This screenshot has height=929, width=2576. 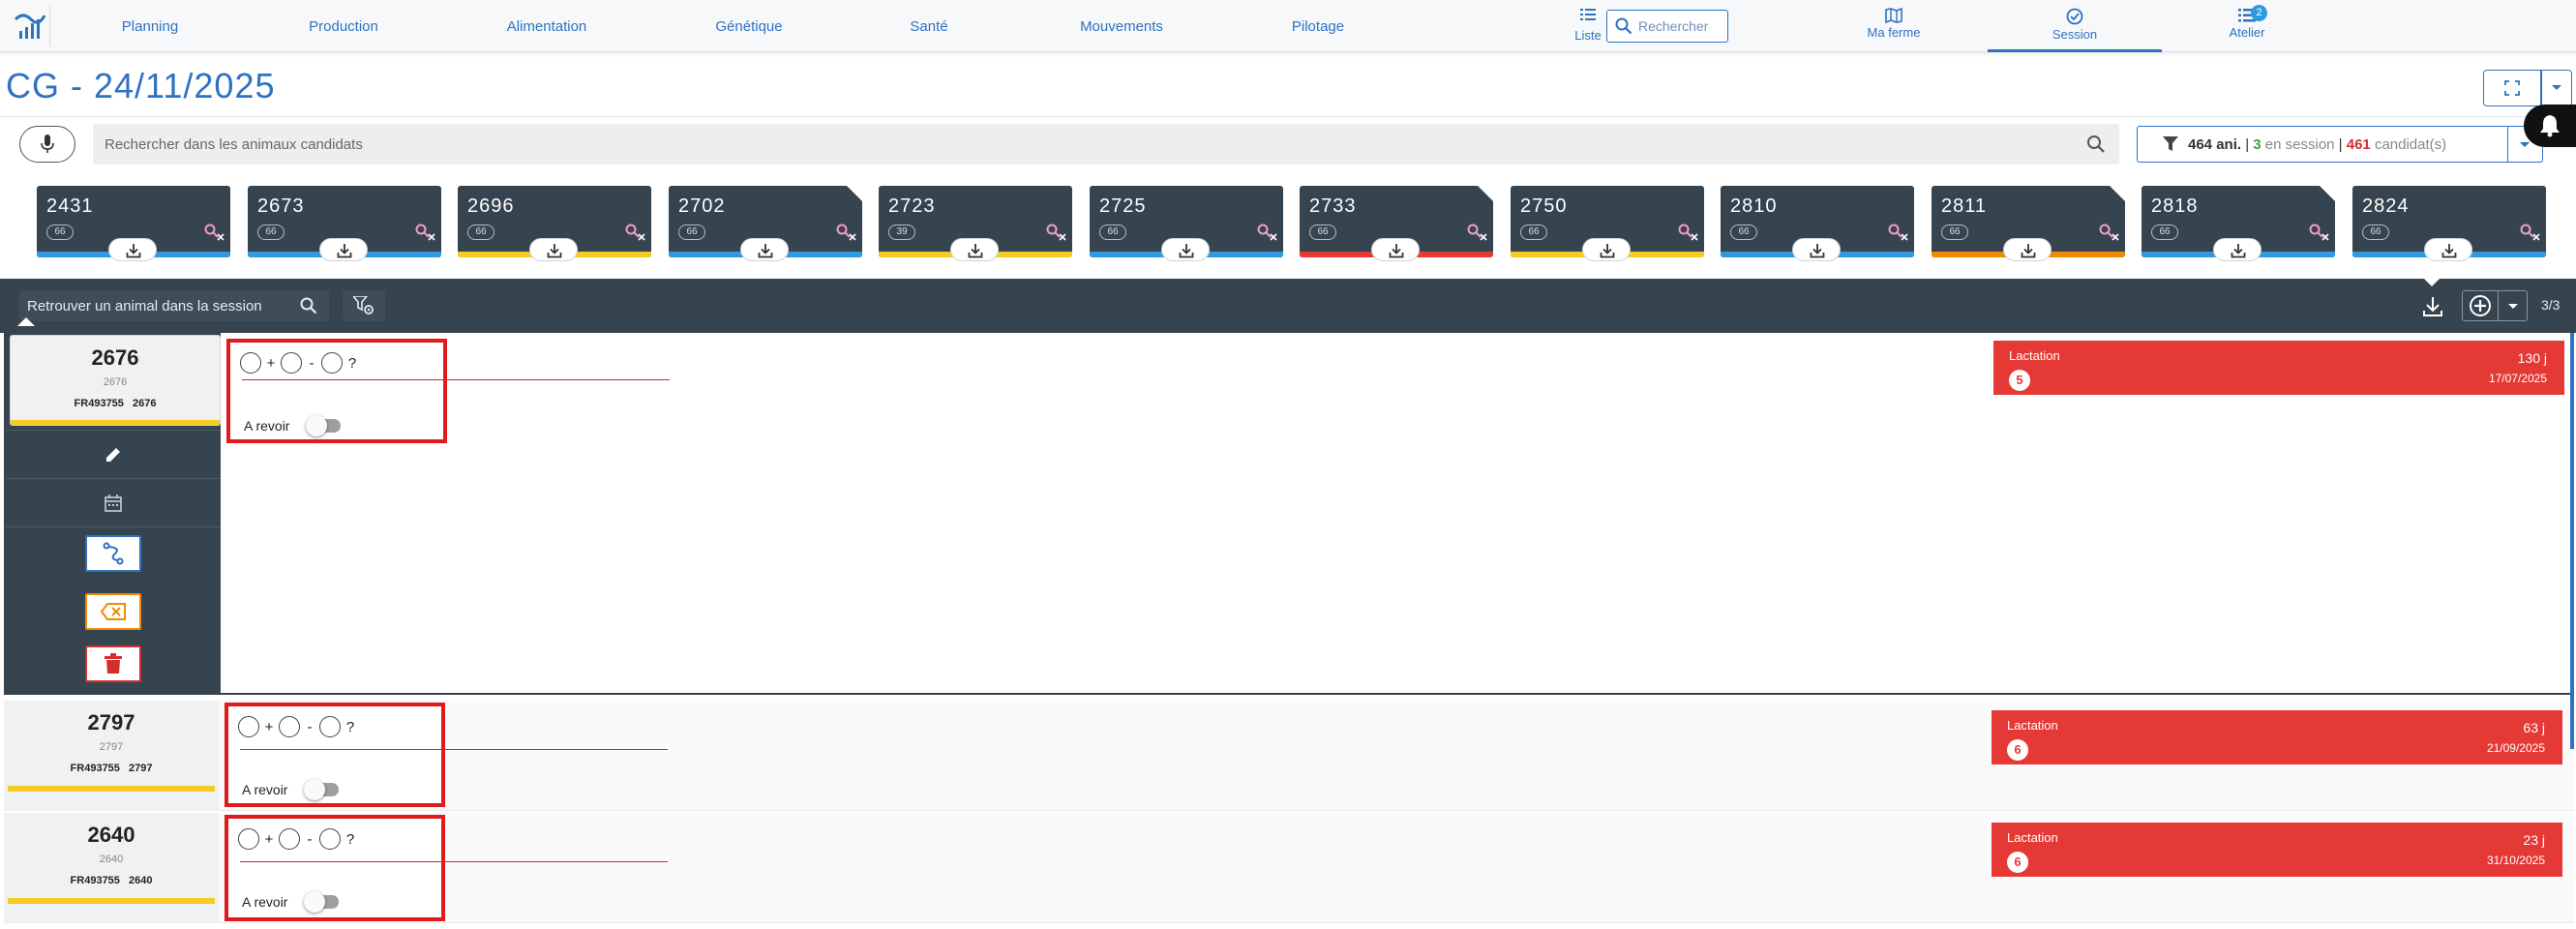 I want to click on candidate-card: 2811 66, so click(x=2028, y=223).